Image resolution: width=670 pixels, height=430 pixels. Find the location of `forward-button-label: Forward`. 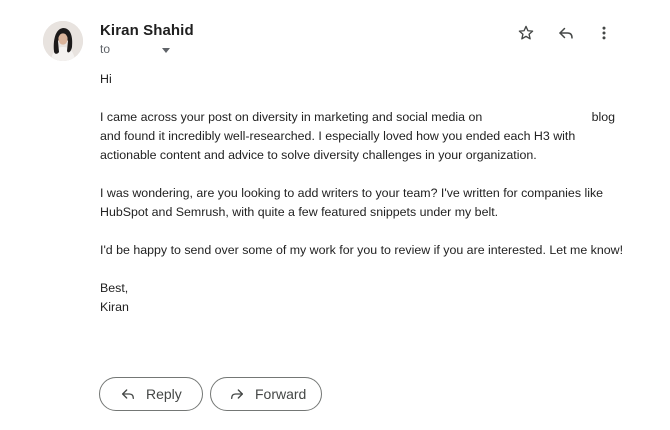

forward-button-label: Forward is located at coordinates (281, 394).